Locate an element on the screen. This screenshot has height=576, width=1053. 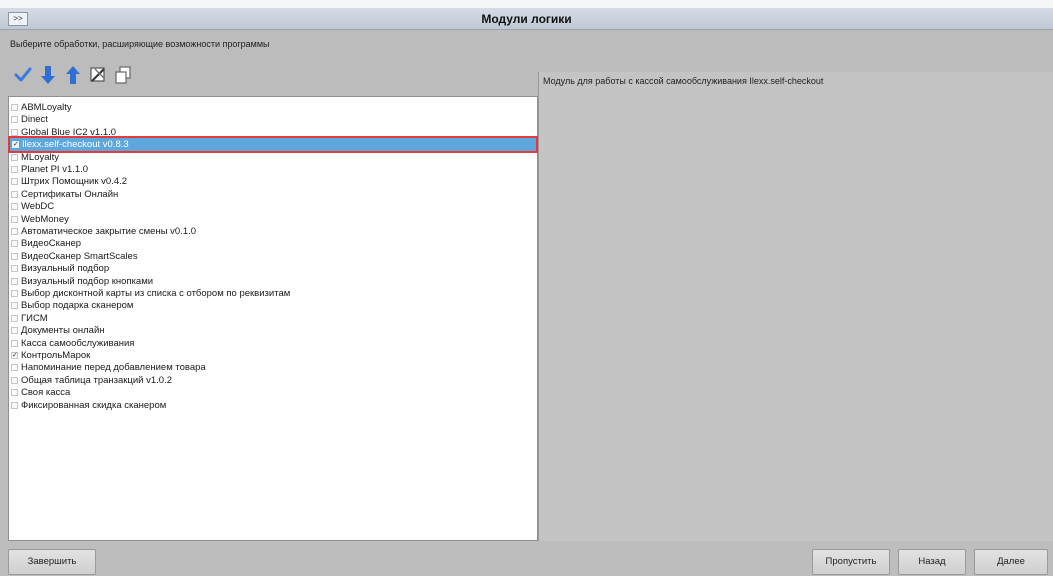
list-item: Сертификаты Онлайн is located at coordinates (273, 194).